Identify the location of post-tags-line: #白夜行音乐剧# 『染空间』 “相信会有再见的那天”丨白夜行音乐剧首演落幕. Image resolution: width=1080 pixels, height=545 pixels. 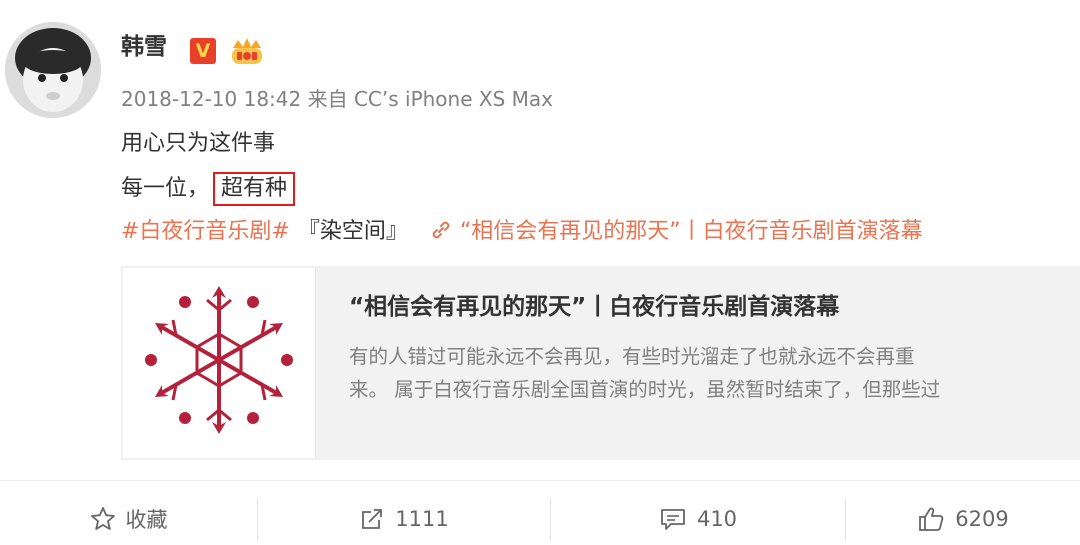
(522, 232).